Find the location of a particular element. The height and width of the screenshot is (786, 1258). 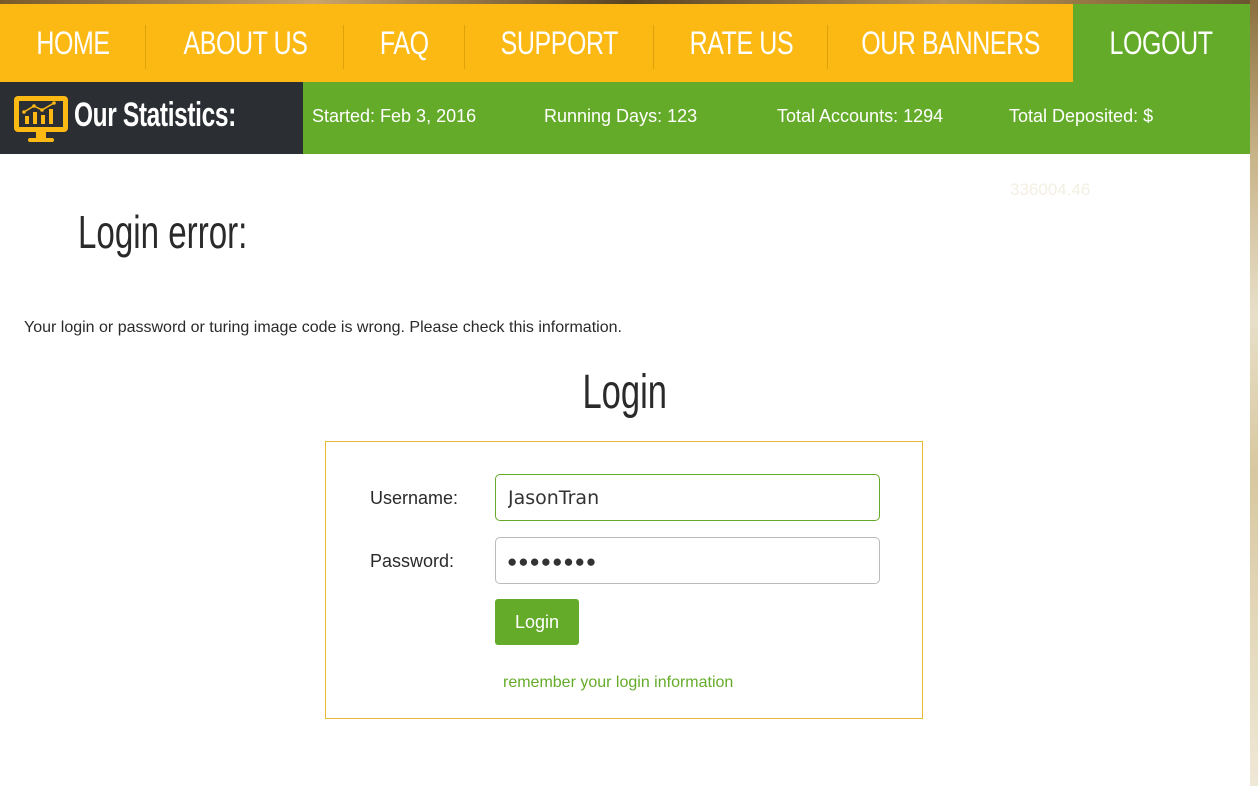

nav-item-support: SUPPORT is located at coordinates (559, 43).